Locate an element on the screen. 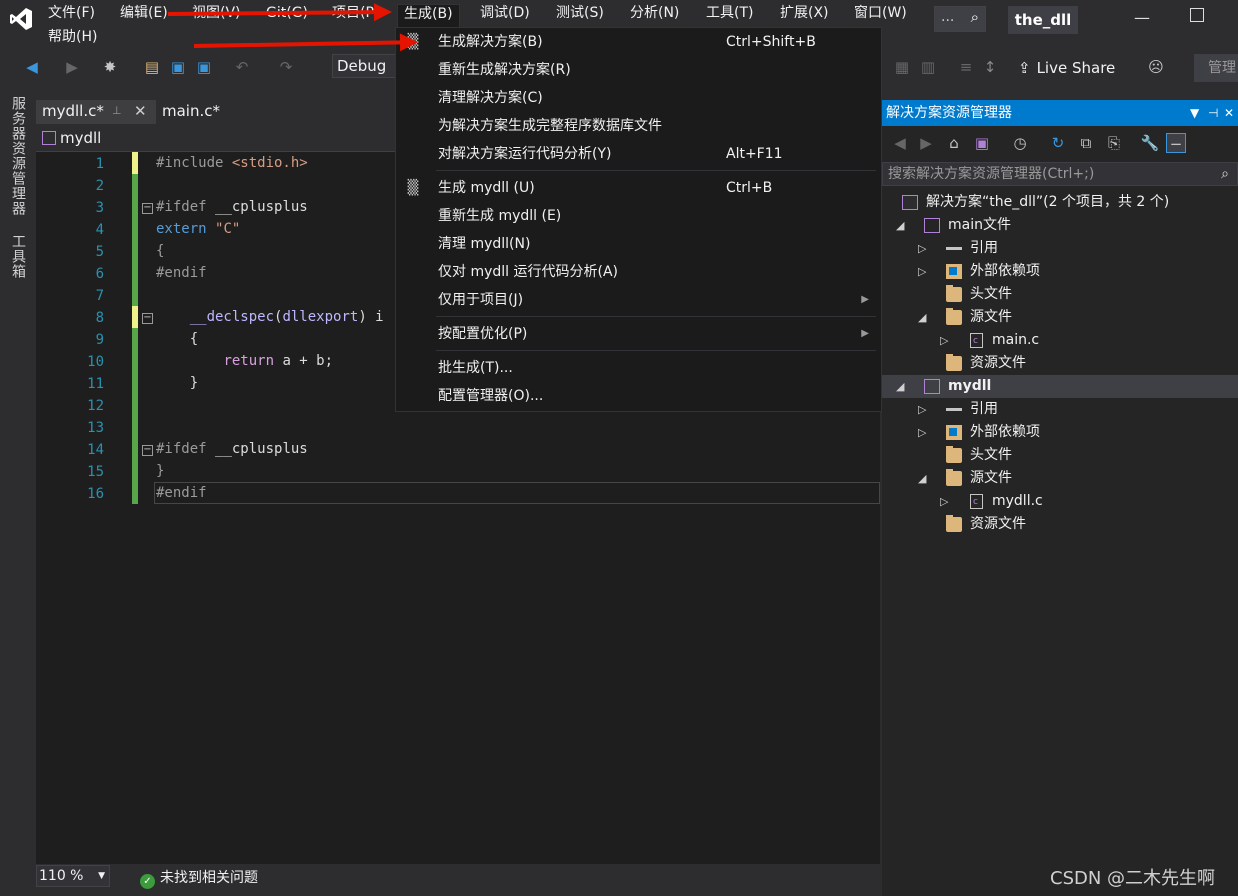 The height and width of the screenshot is (896, 1238). menu-generate-pdb: 为解决方案生成完整程序数据库文件 is located at coordinates (638, 126).